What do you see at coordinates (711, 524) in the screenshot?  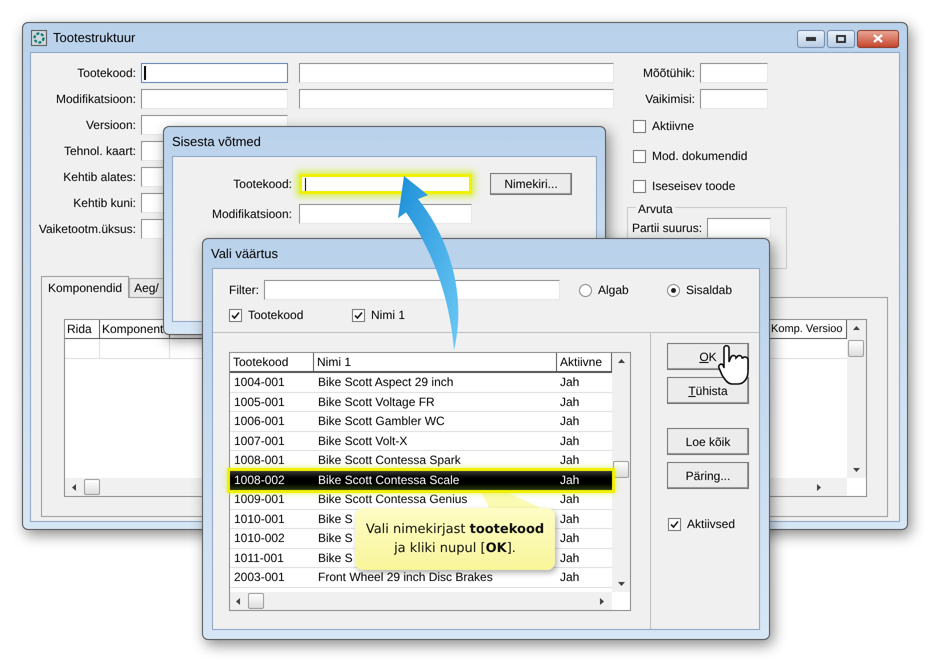 I see `checkbox-label: Aktiivsed` at bounding box center [711, 524].